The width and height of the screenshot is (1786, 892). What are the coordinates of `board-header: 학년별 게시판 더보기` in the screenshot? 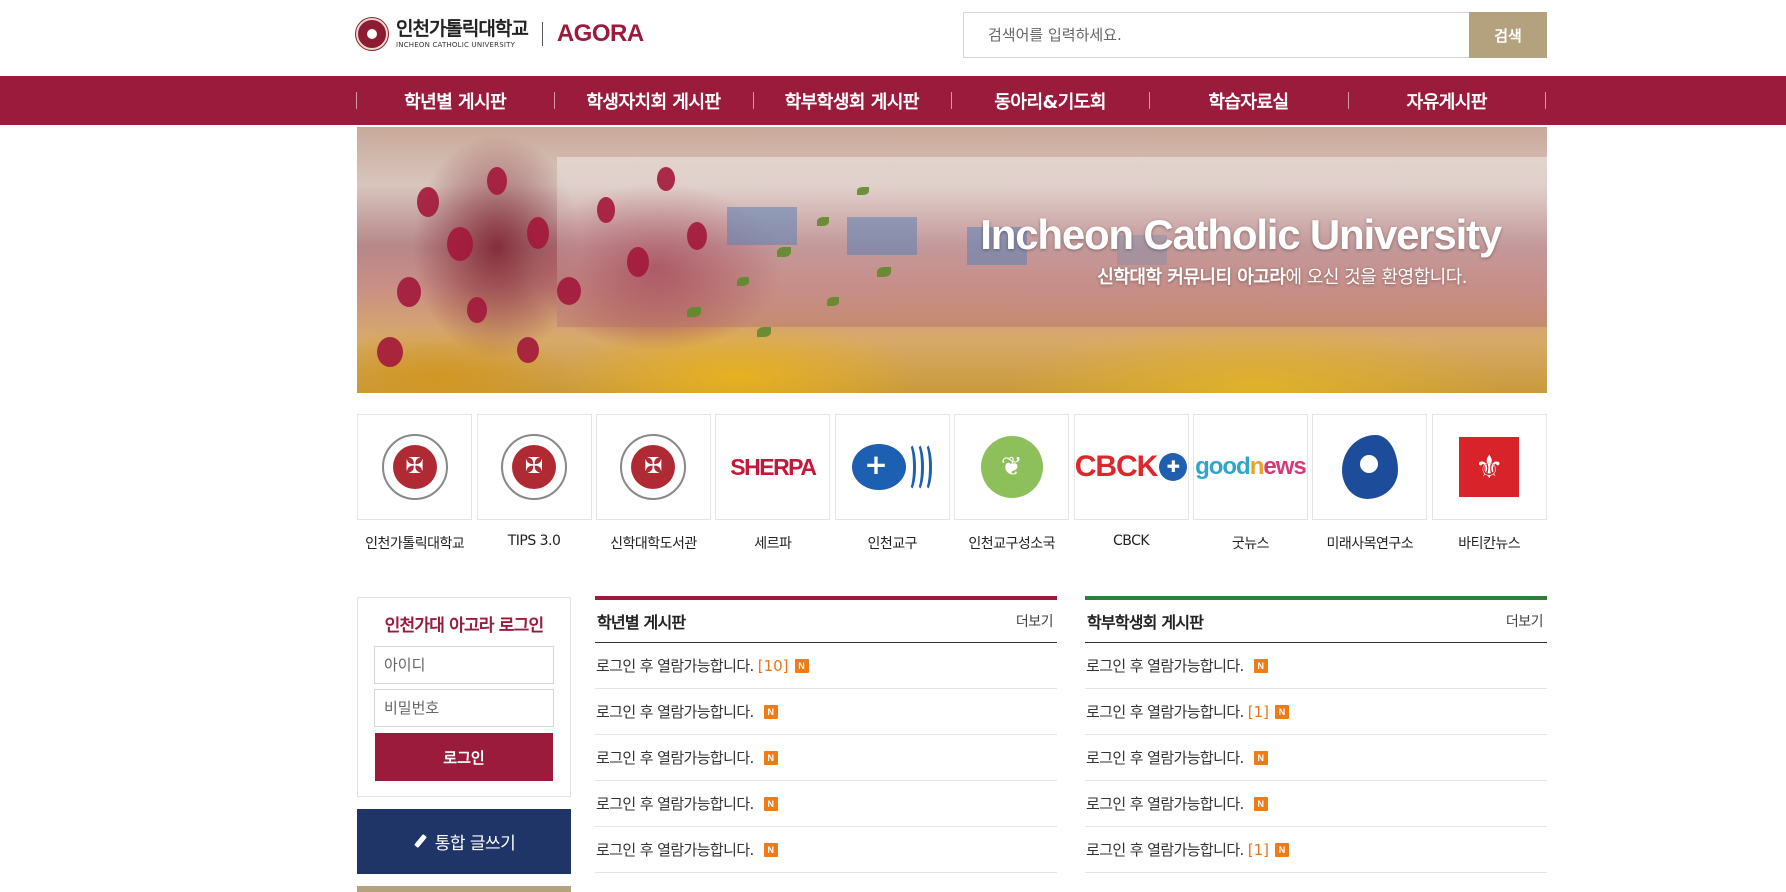 It's located at (826, 621).